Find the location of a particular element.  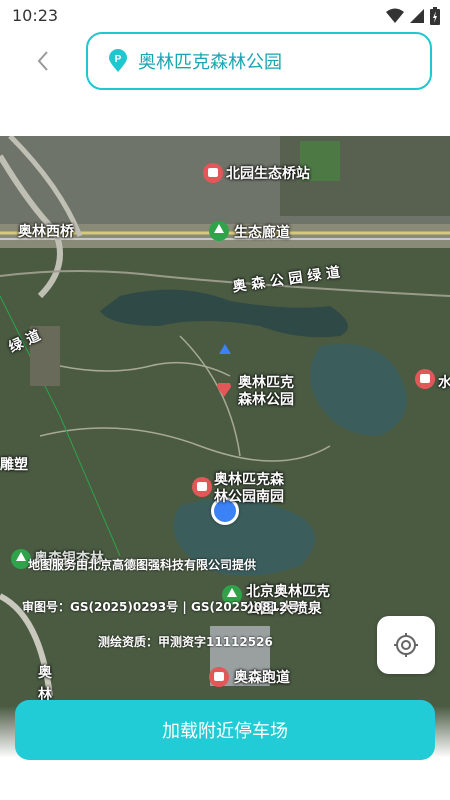

locate-target-icon is located at coordinates (406, 645).